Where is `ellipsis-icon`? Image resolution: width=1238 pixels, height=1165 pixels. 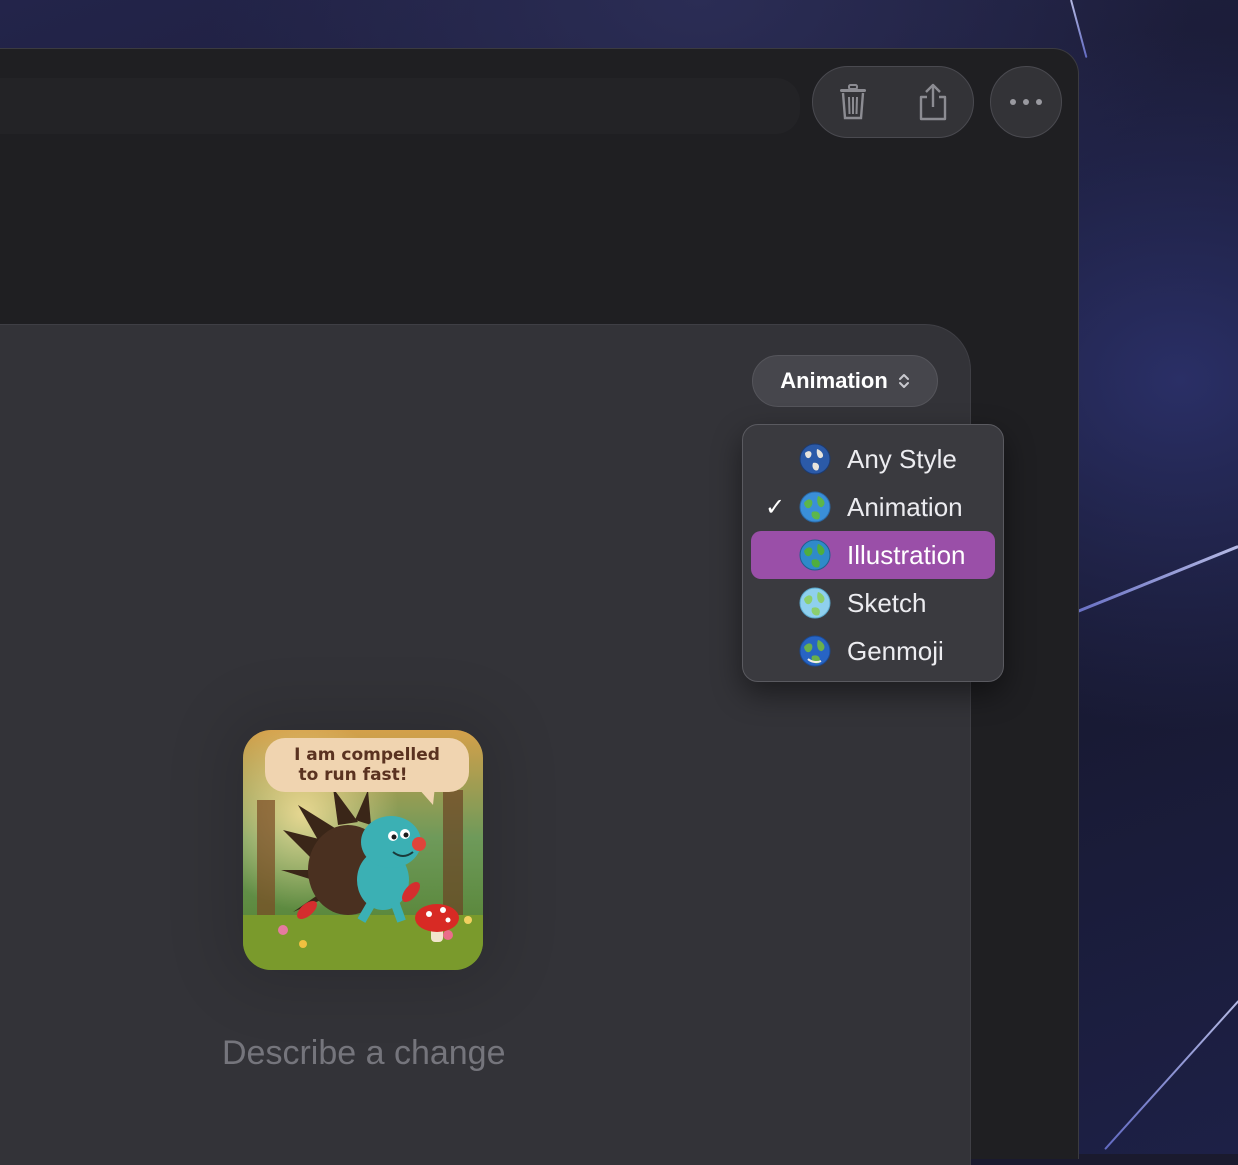 ellipsis-icon is located at coordinates (1026, 102).